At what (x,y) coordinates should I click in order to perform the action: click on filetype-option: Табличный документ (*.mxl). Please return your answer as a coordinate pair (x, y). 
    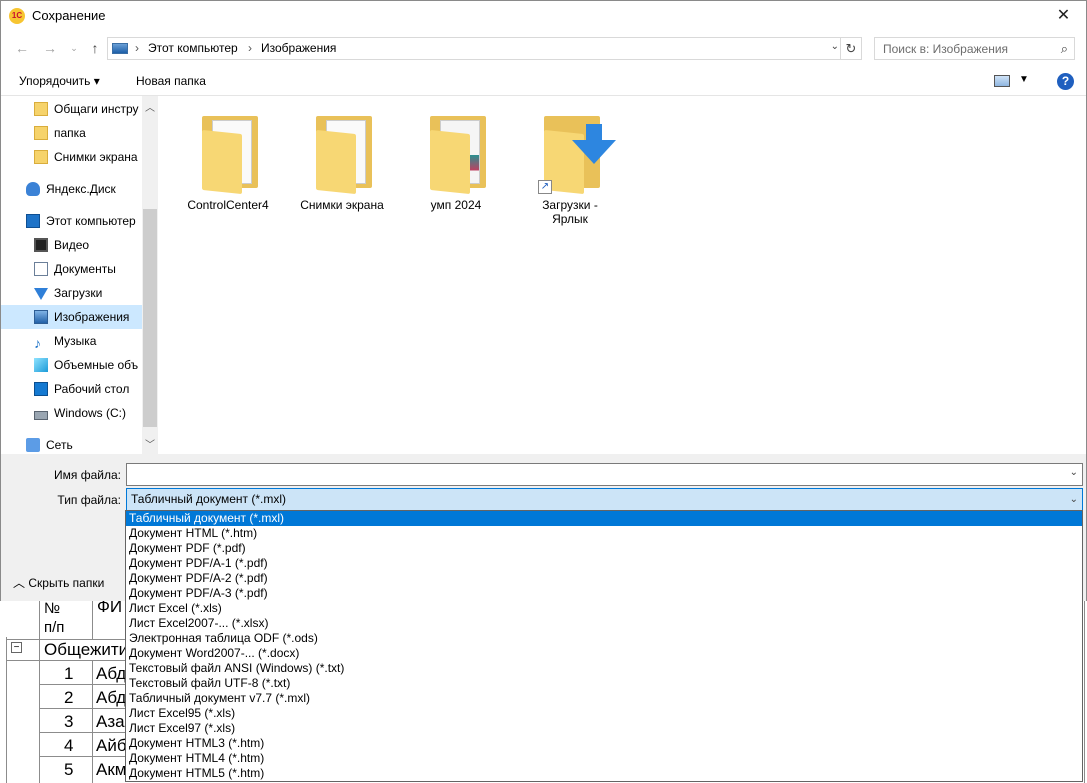
    Looking at the image, I should click on (604, 518).